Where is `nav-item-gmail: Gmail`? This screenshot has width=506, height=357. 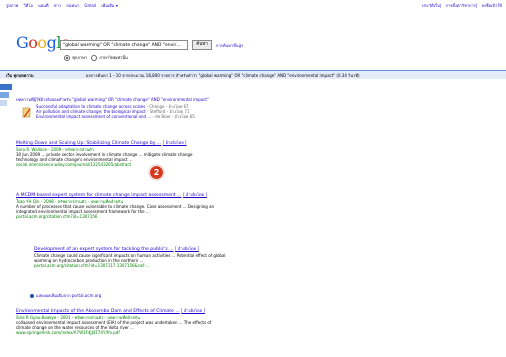 nav-item-gmail: Gmail is located at coordinates (90, 5).